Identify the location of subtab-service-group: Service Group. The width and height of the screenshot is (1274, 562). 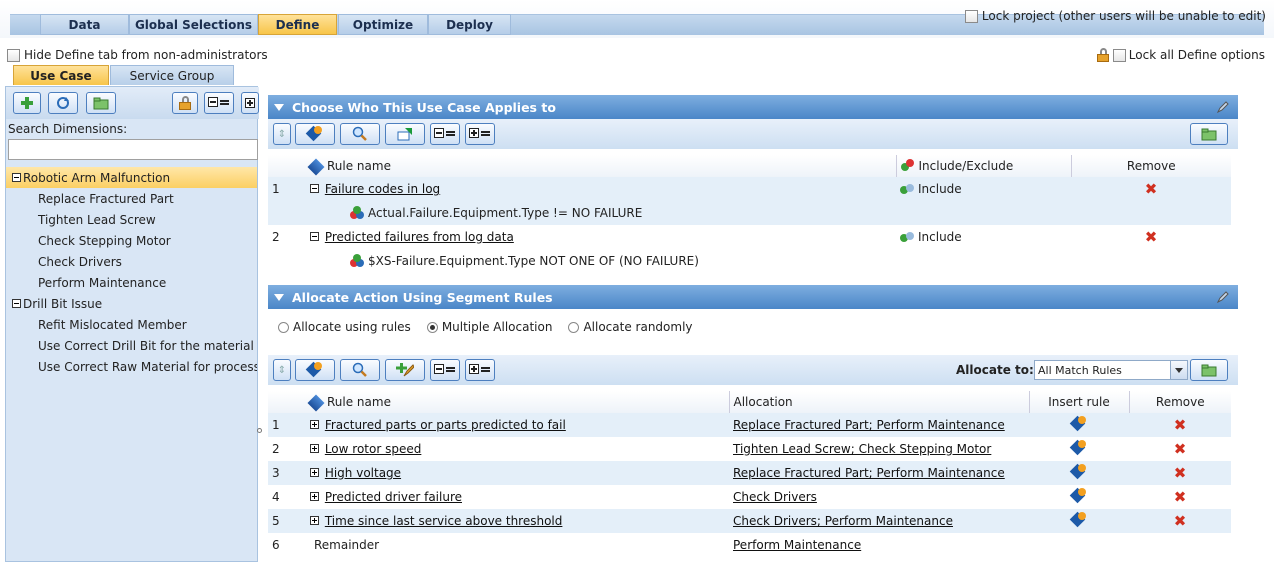
(172, 75).